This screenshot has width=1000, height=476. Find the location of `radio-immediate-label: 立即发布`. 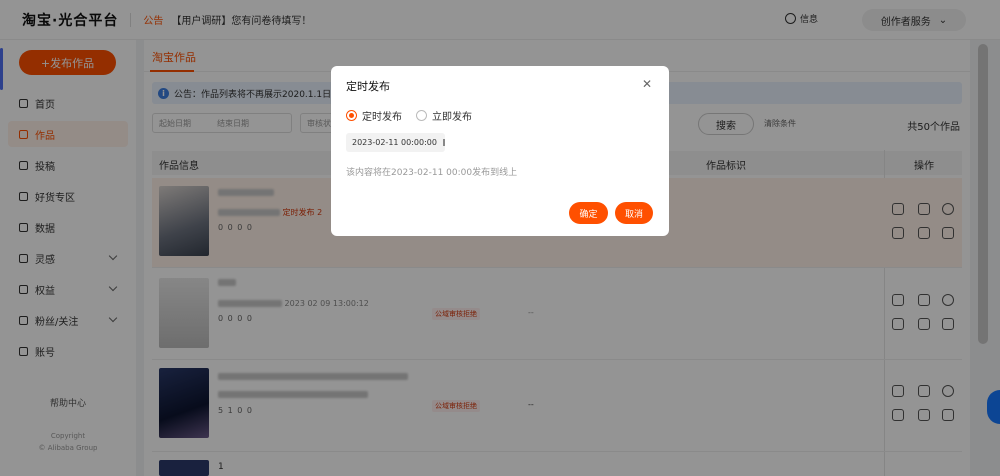

radio-immediate-label: 立即发布 is located at coordinates (452, 115).